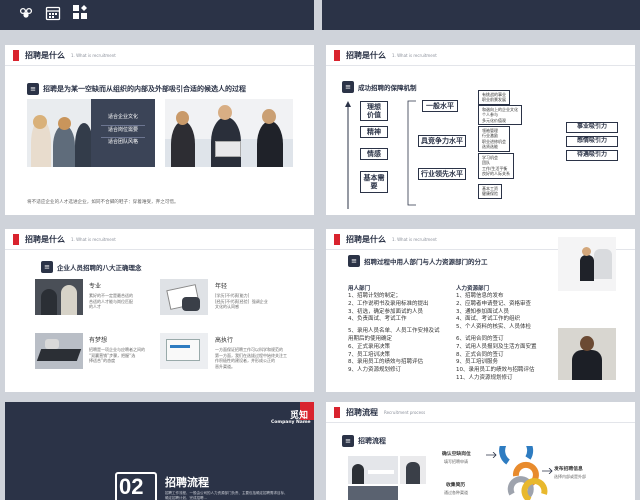  Describe the element at coordinates (229, 133) in the screenshot. I see `team-photo-right` at that location.